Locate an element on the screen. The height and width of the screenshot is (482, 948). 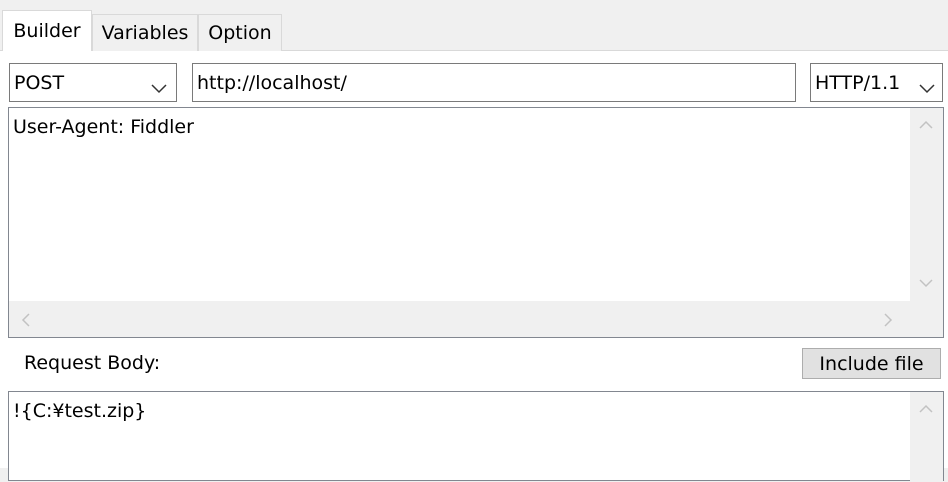
http-version-select: HTTP/1.1 is located at coordinates (876, 82).